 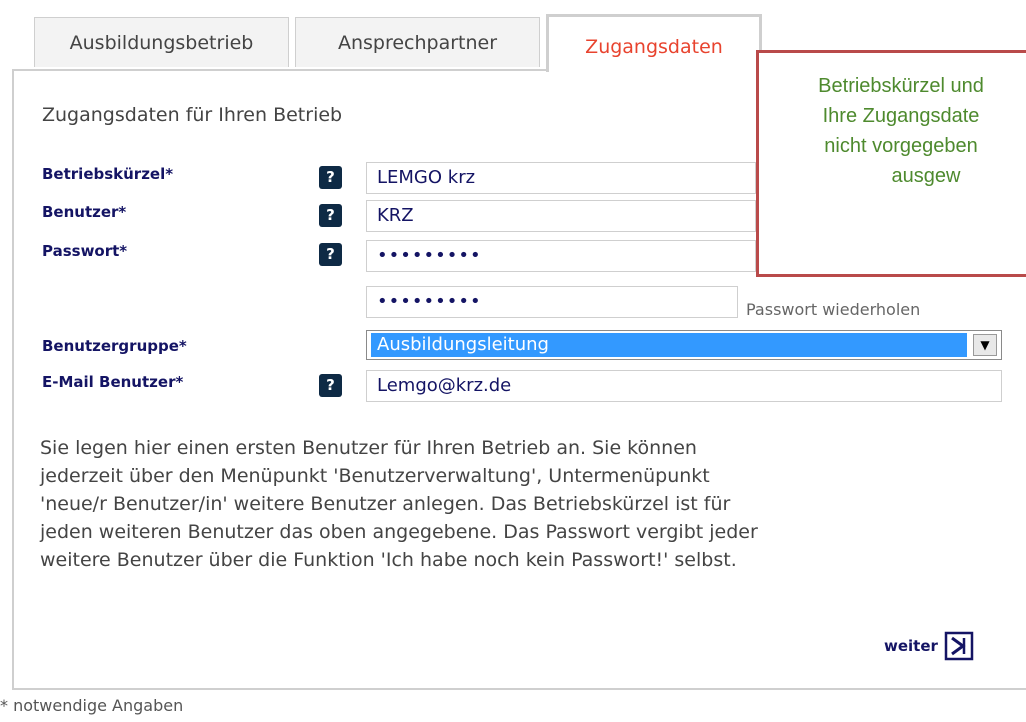 I want to click on next-button: weiter, so click(x=929, y=646).